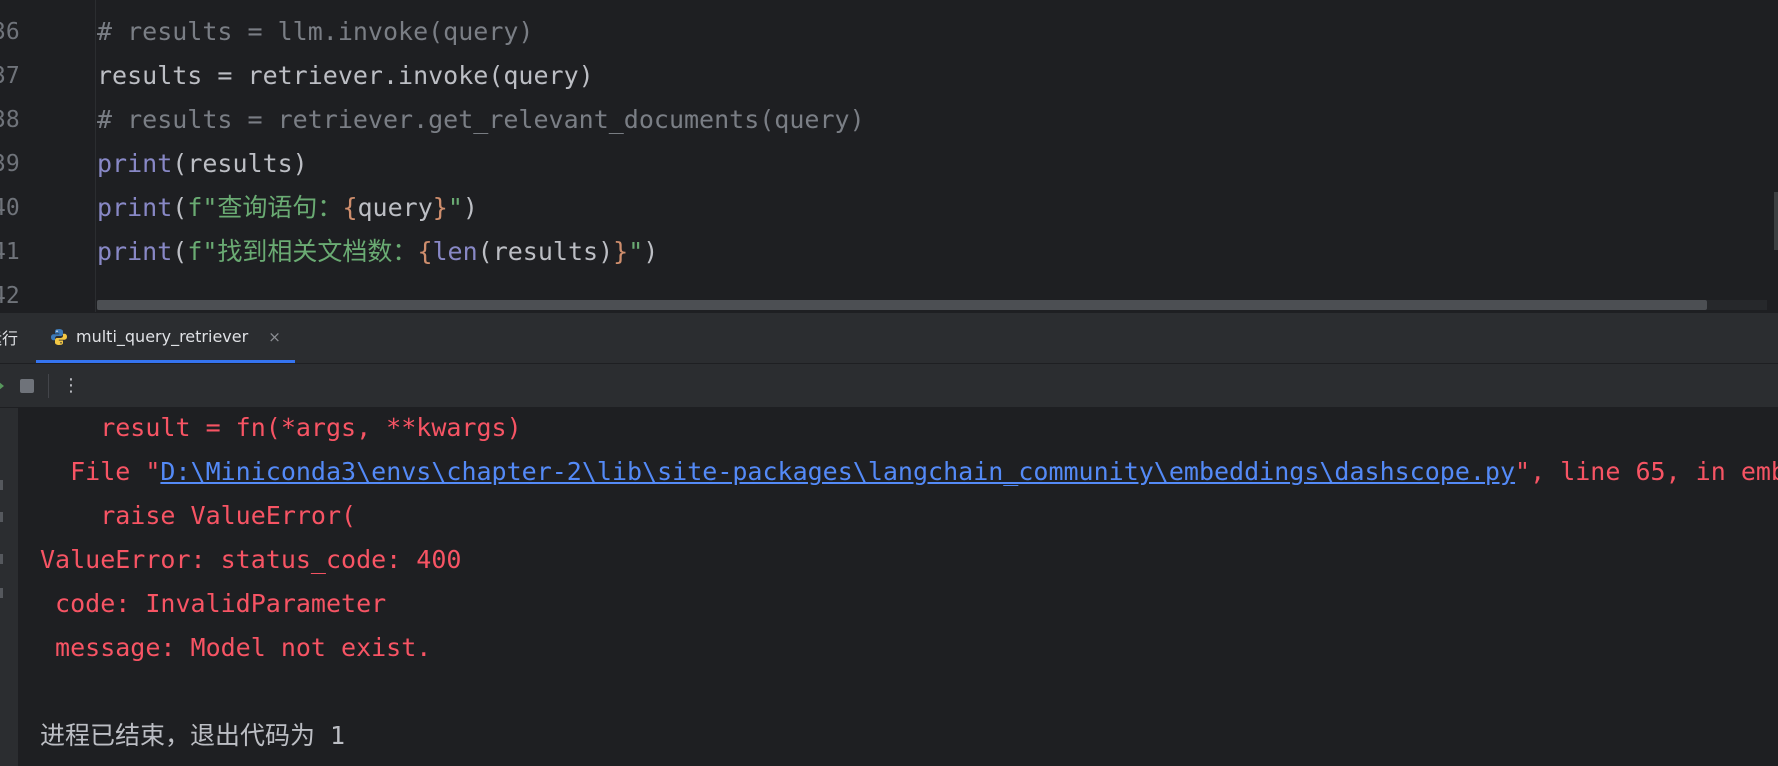 This screenshot has height=766, width=1778. I want to click on console-text: ValueError: status_code: 400, so click(251, 559).